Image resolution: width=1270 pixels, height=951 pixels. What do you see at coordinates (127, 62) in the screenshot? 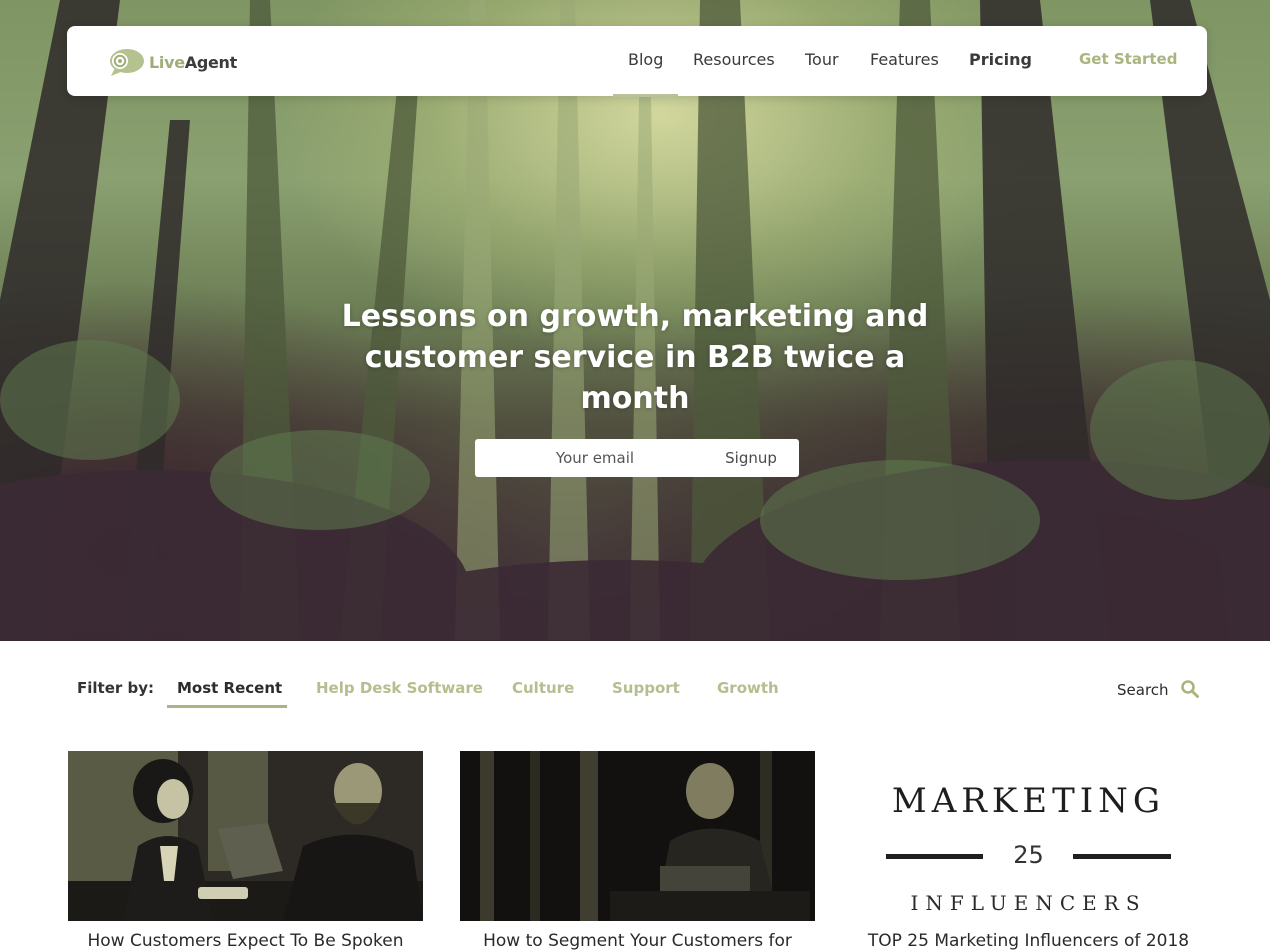
I see `chat-bubble-logo-icon` at bounding box center [127, 62].